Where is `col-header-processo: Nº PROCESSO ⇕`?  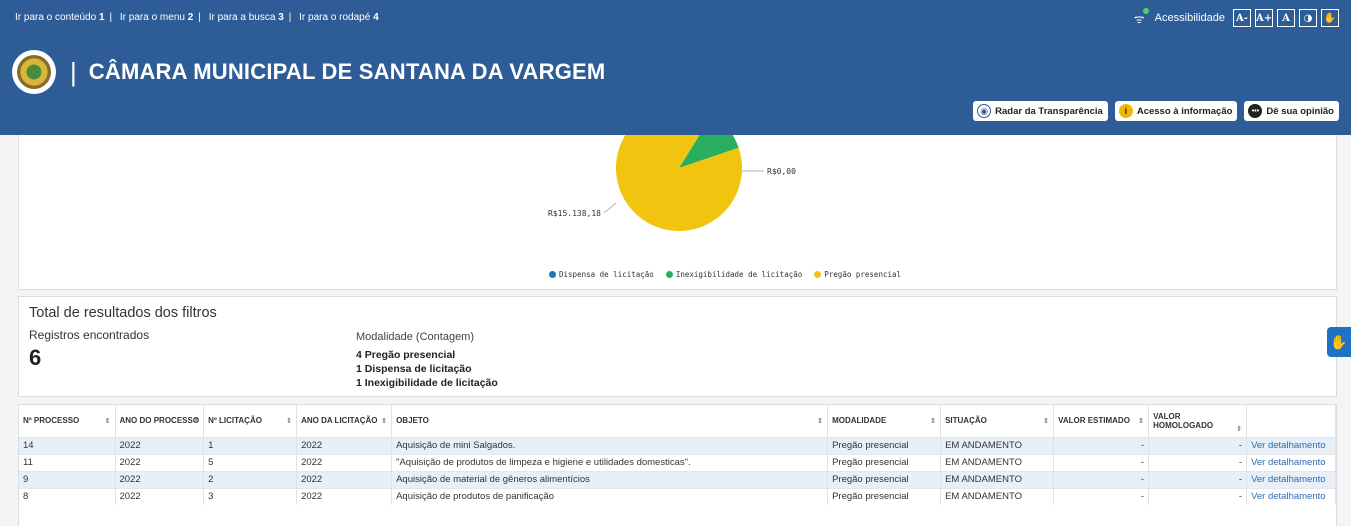
col-header-processo: Nº PROCESSO ⇕ is located at coordinates (67, 421).